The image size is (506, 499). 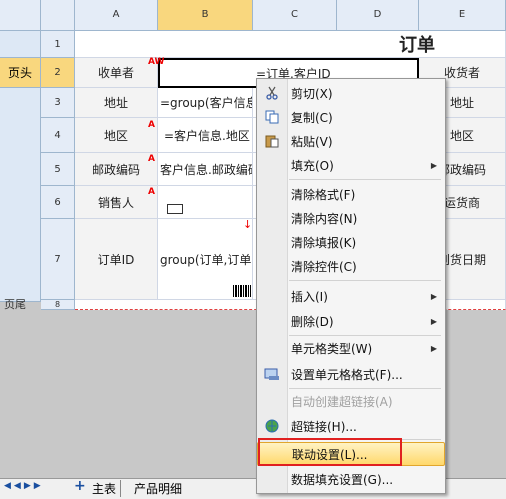 I want to click on menu-item-label: 单元格类型(W), so click(x=332, y=348).